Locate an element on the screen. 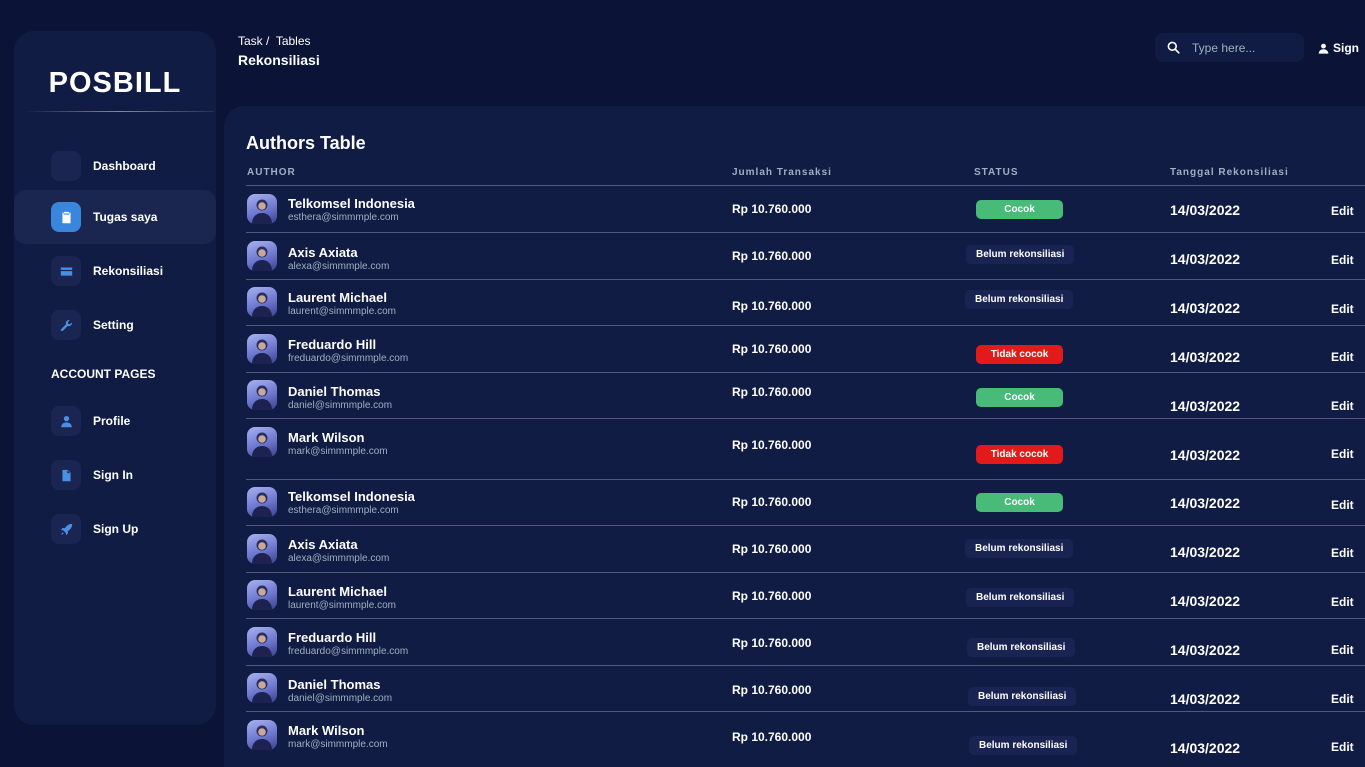 This screenshot has height=767, width=1365. search-input is located at coordinates (1247, 47).